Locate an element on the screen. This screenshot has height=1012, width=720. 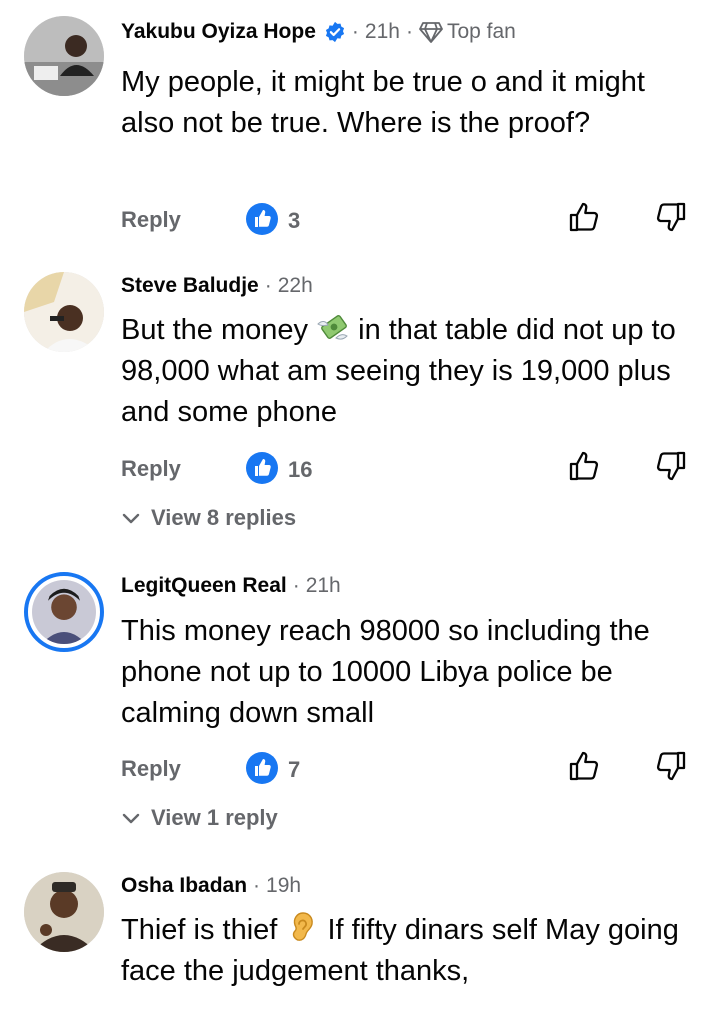
money-with-wings-icon is located at coordinates (332, 327).